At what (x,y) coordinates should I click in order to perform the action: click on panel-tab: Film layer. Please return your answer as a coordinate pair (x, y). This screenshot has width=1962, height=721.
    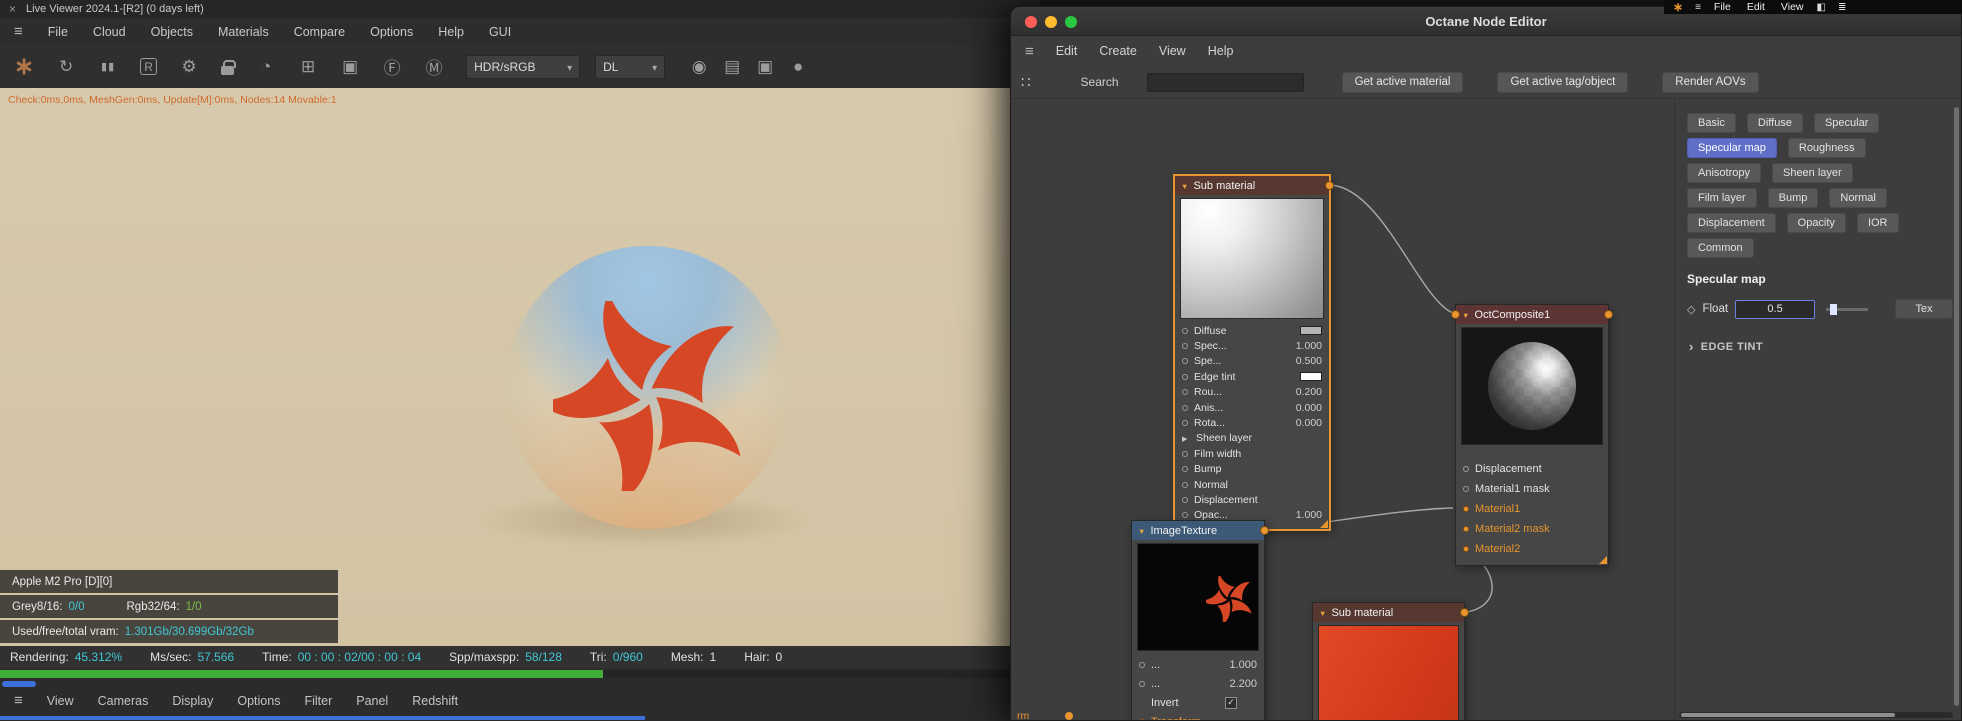
    Looking at the image, I should click on (1722, 198).